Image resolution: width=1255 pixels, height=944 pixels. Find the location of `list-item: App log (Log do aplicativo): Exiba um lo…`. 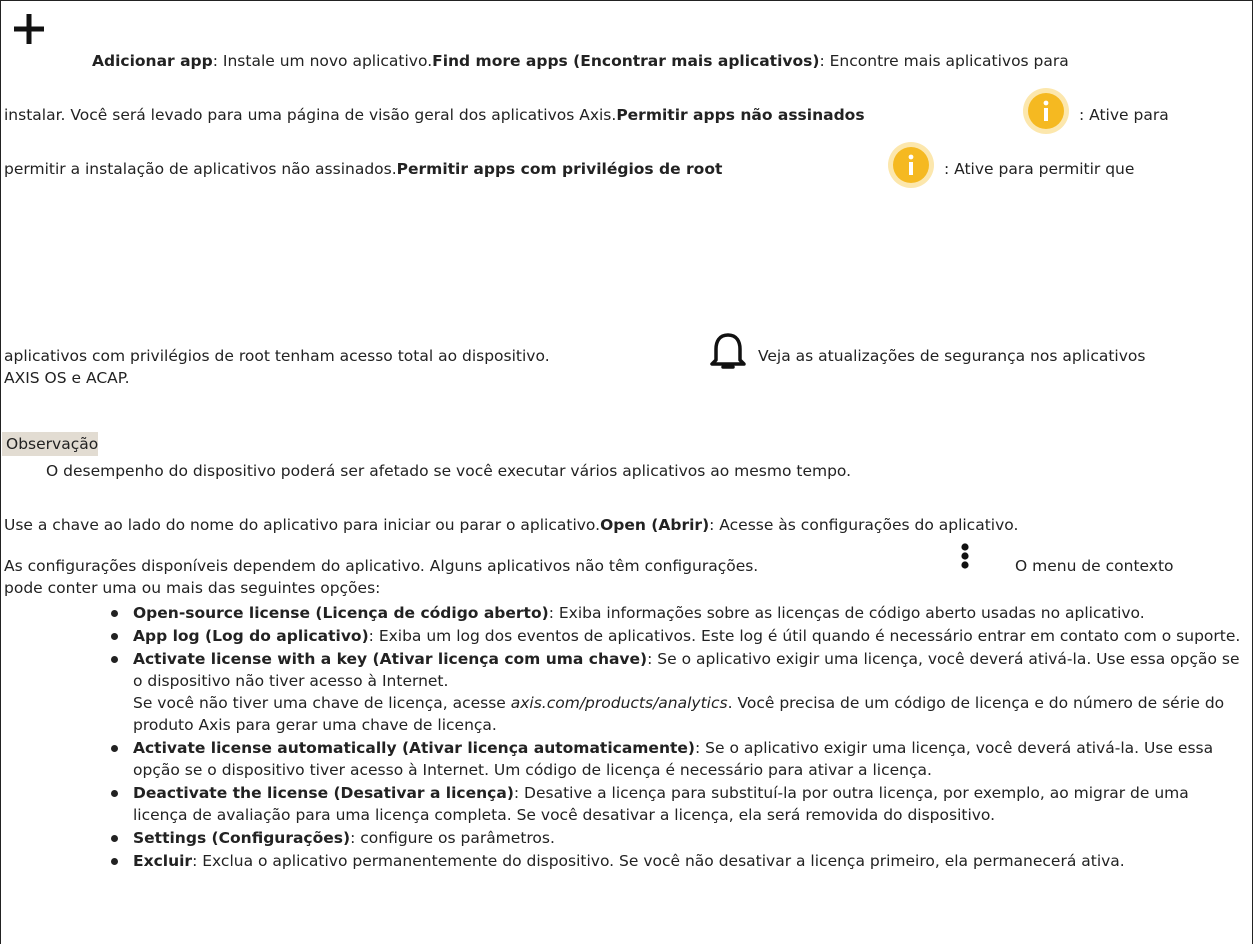

list-item: App log (Log do aplicativo): Exiba um lo… is located at coordinates (671, 636).